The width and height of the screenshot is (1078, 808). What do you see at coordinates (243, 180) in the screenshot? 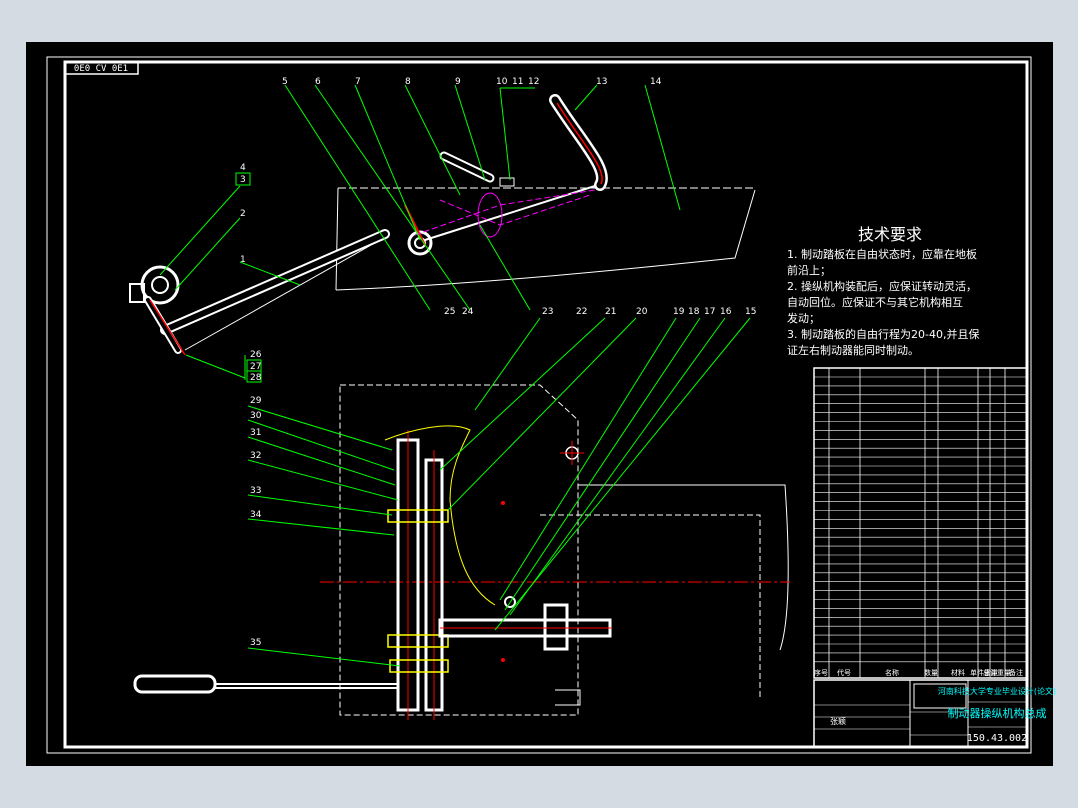
I see `svg-text: 3` at bounding box center [243, 180].